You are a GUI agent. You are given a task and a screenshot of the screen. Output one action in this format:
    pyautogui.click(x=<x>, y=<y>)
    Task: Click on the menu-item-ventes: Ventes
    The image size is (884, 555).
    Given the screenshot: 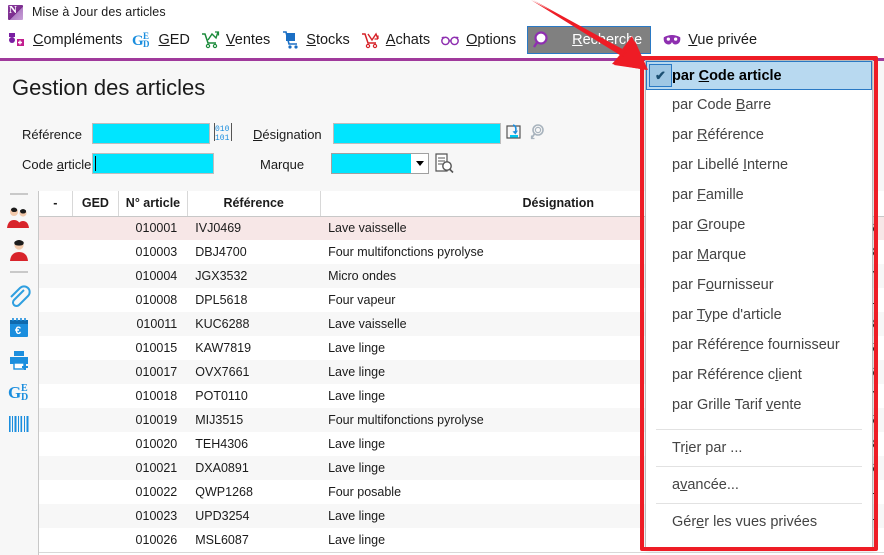 What is the action you would take?
    pyautogui.click(x=235, y=40)
    